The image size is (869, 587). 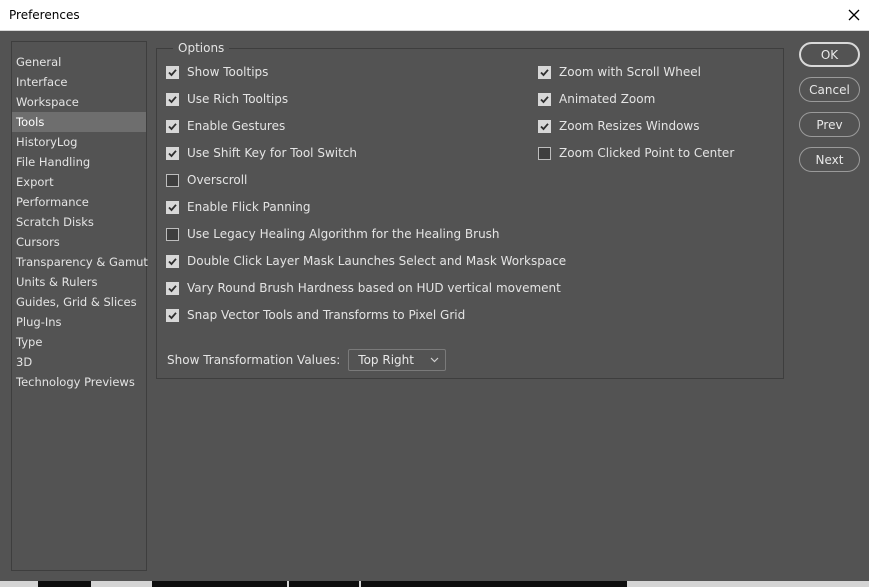 What do you see at coordinates (629, 126) in the screenshot?
I see `checkbox-label: Zoom Resizes Windows` at bounding box center [629, 126].